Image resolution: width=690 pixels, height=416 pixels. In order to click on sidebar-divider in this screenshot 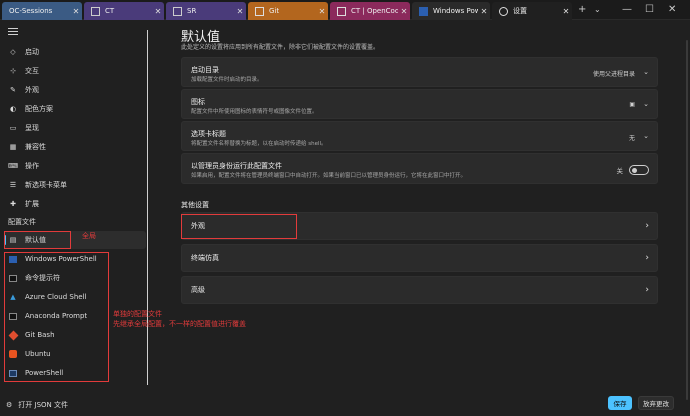, I will do `click(147, 207)`.